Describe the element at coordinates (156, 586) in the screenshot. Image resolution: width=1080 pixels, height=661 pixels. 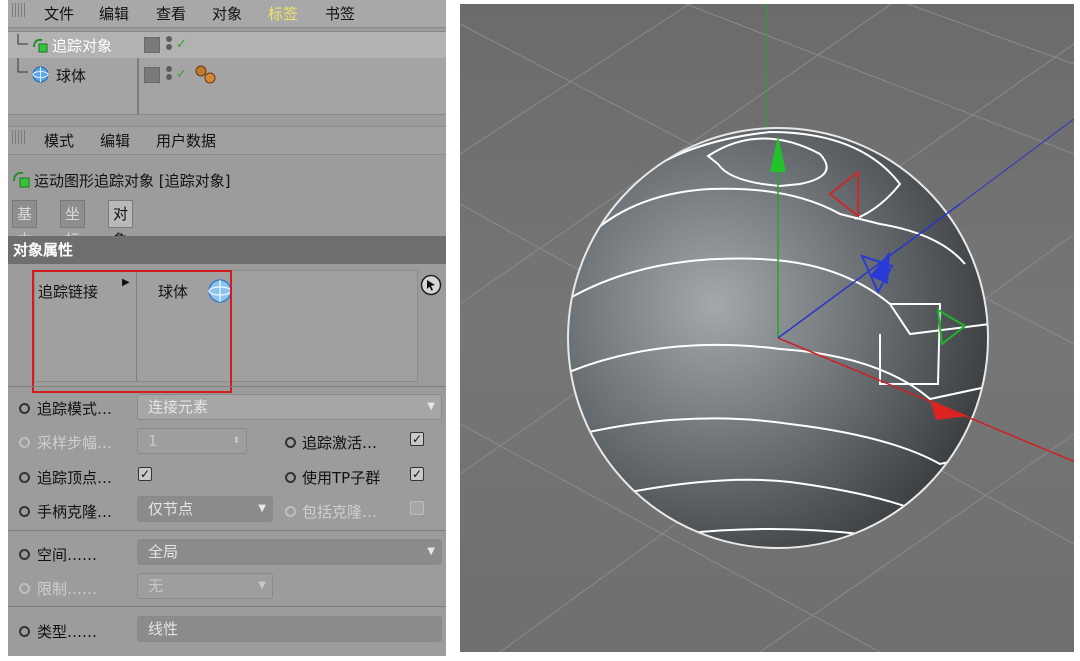
I see `limit-value: 无` at that location.